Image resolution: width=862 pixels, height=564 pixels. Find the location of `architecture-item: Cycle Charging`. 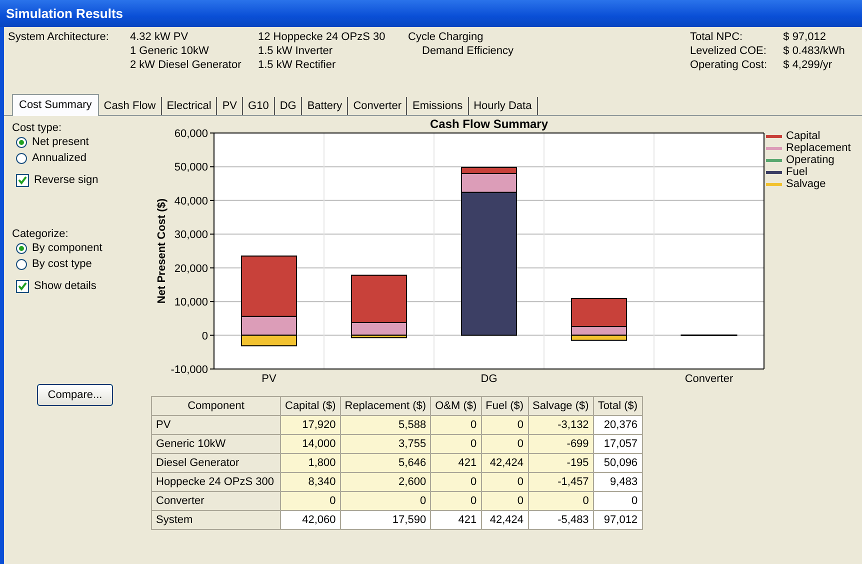

architecture-item: Cycle Charging is located at coordinates (446, 37).